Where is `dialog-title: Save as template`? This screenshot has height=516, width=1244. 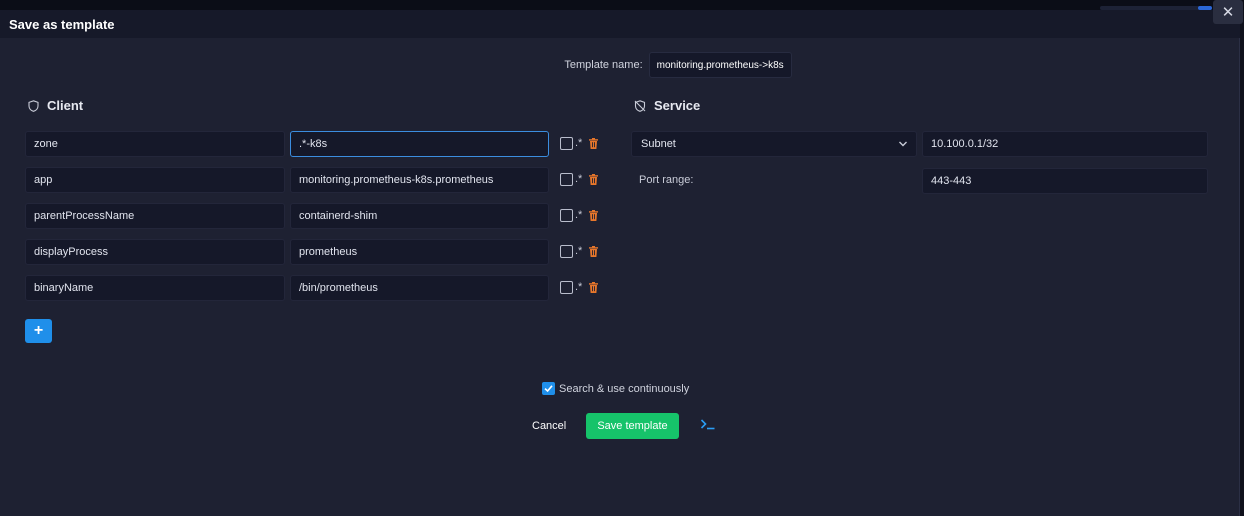
dialog-title: Save as template is located at coordinates (62, 24).